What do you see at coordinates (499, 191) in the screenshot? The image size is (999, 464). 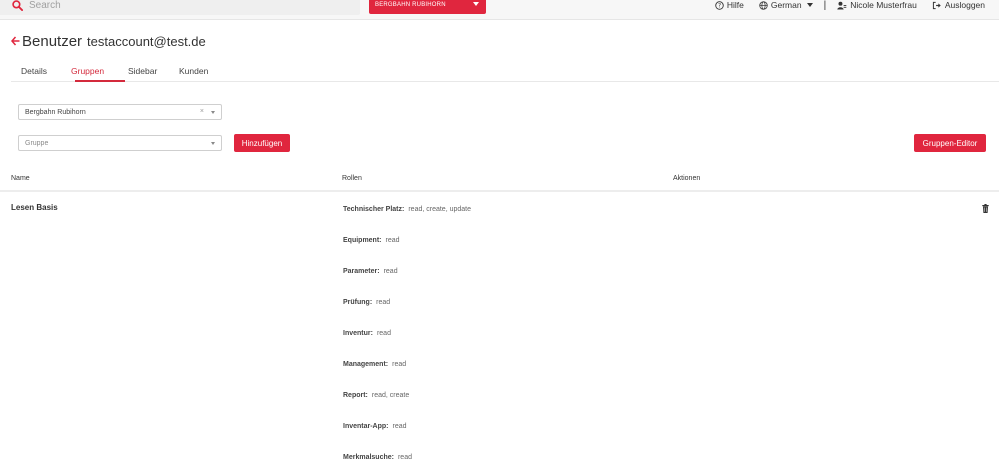 I see `table-header-divider` at bounding box center [499, 191].